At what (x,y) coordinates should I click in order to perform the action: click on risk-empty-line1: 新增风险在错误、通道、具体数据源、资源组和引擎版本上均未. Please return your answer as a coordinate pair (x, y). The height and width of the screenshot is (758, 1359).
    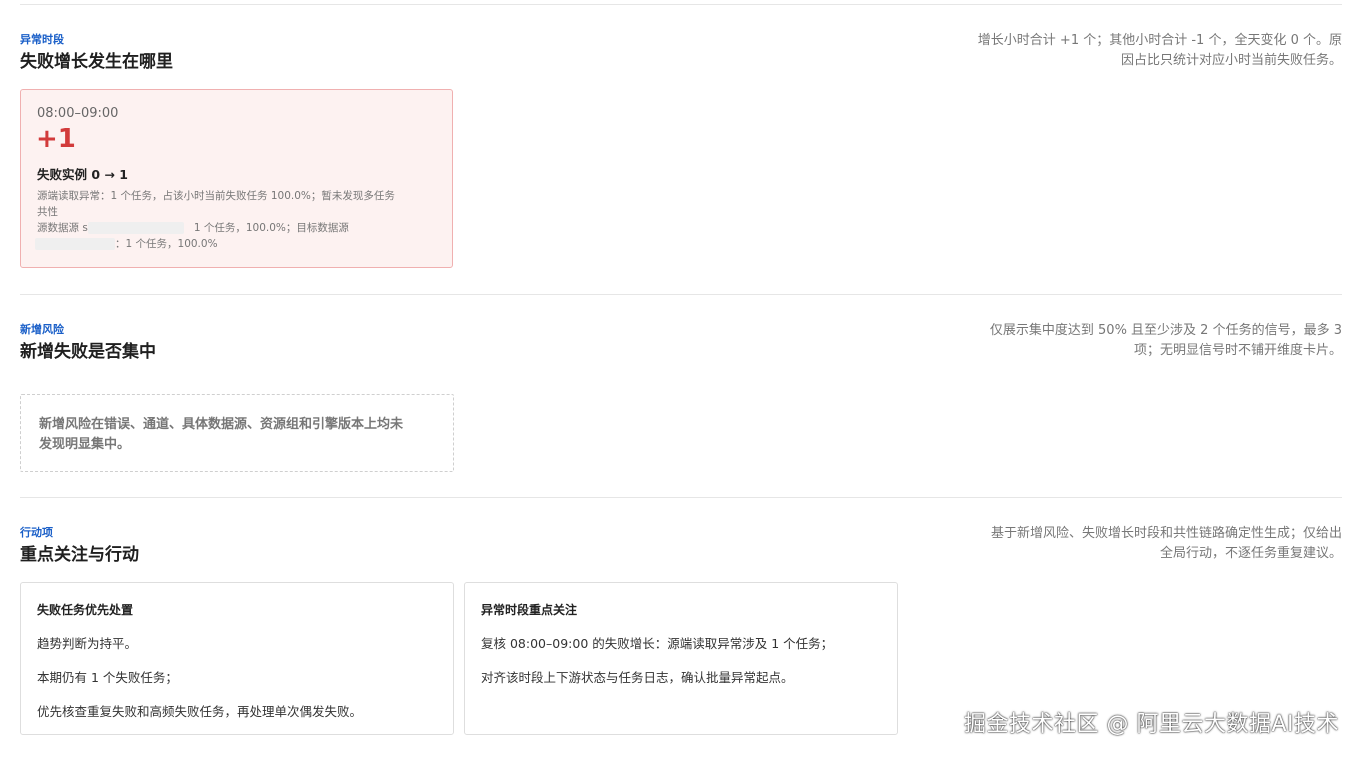
    Looking at the image, I should click on (221, 424).